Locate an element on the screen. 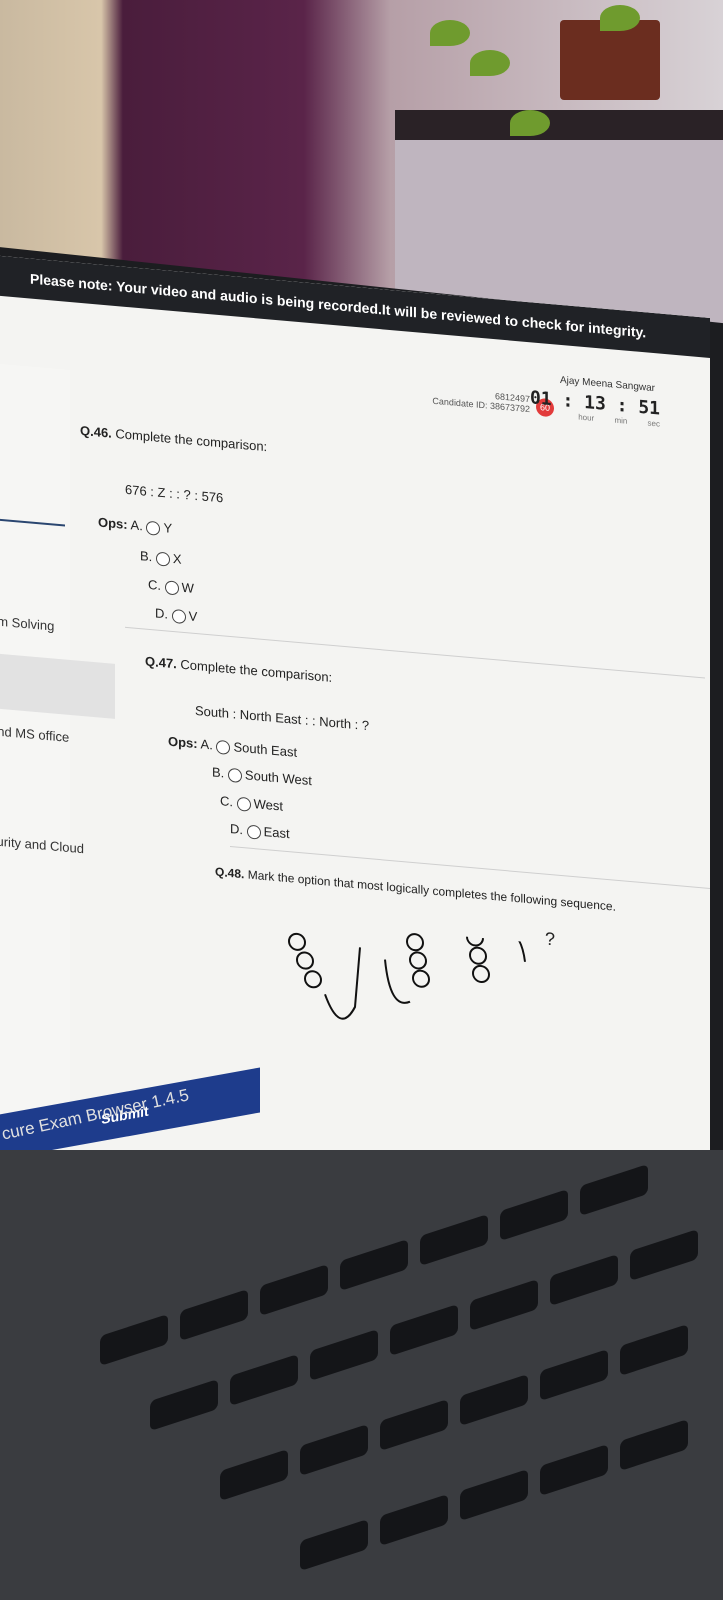  option-text: Y is located at coordinates (168, 528).